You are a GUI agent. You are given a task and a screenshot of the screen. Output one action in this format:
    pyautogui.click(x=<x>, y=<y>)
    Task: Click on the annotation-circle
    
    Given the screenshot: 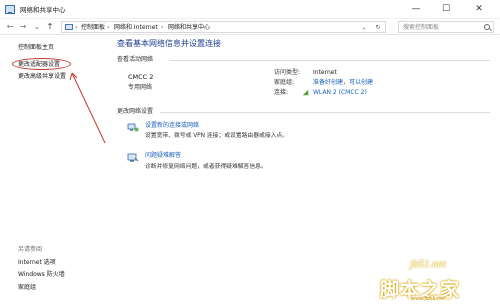 What is the action you would take?
    pyautogui.click(x=41, y=64)
    